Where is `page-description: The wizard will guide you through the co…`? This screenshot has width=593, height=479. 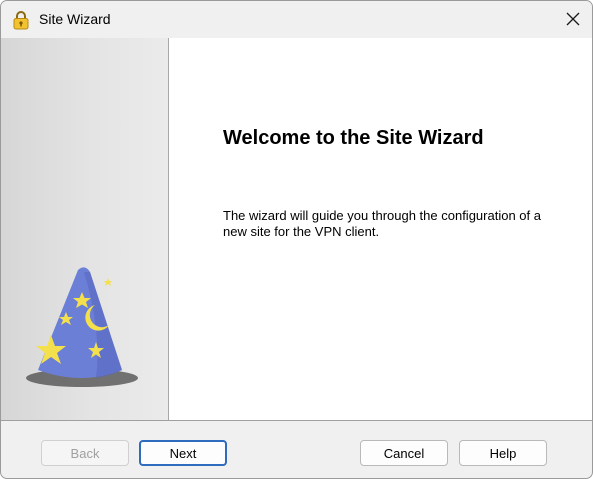
page-description: The wizard will guide you through the co… is located at coordinates (382, 223).